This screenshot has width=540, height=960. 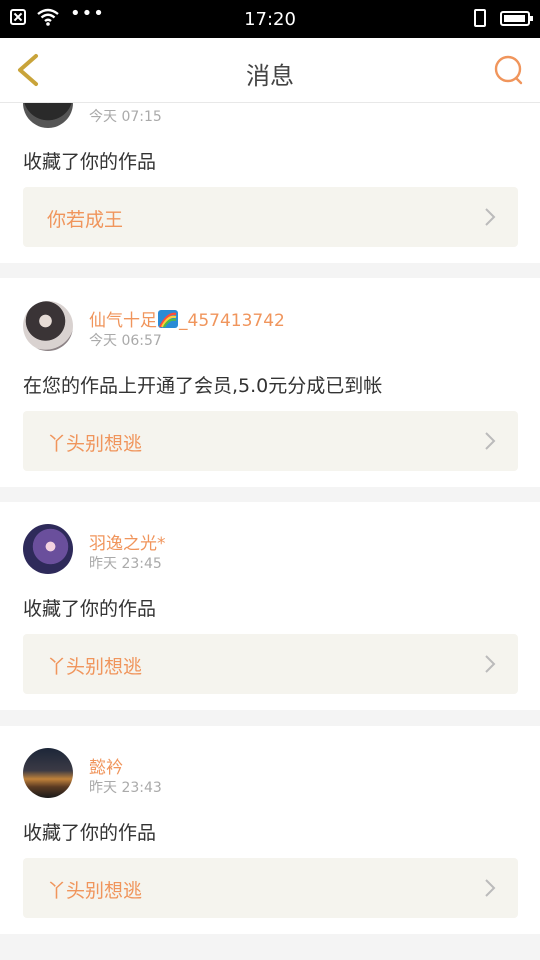 I want to click on page-title: 消息, so click(x=270, y=76).